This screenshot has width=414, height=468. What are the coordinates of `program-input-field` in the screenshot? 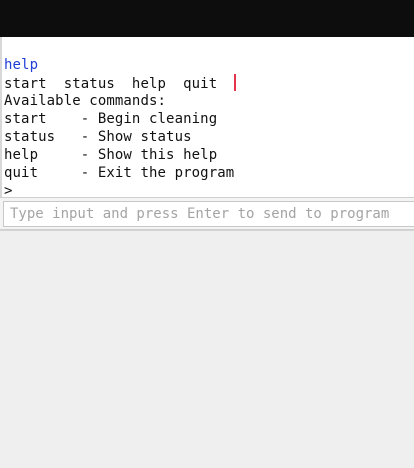 It's located at (208, 214).